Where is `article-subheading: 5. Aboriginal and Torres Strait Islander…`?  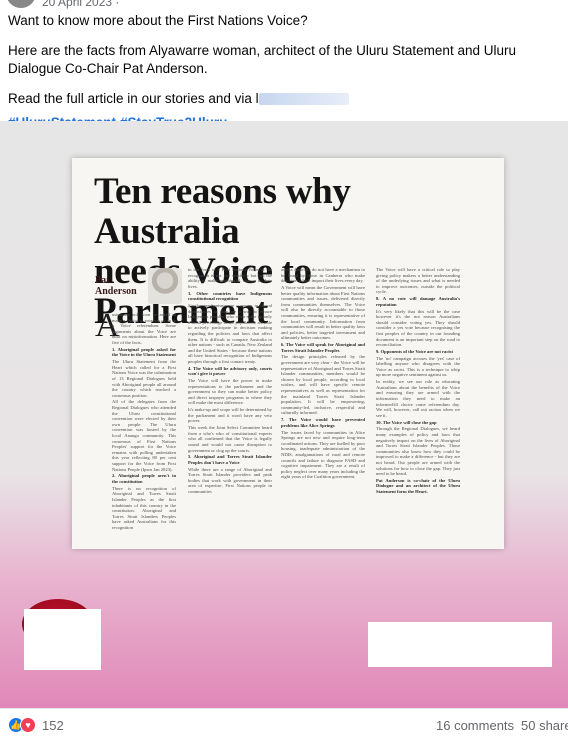 article-subheading: 5. Aboriginal and Torres Strait Islander… is located at coordinates (230, 459).